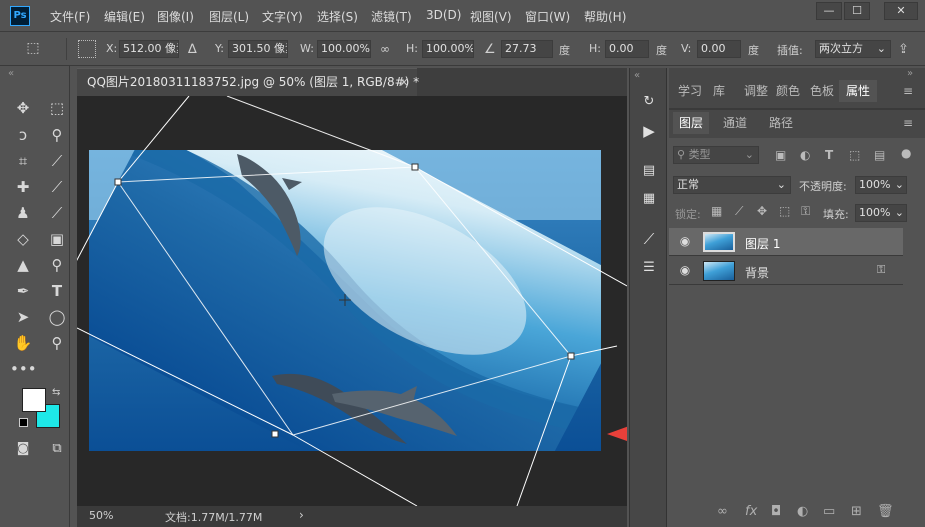  I want to click on y-field: 301.50 像素, so click(258, 49).